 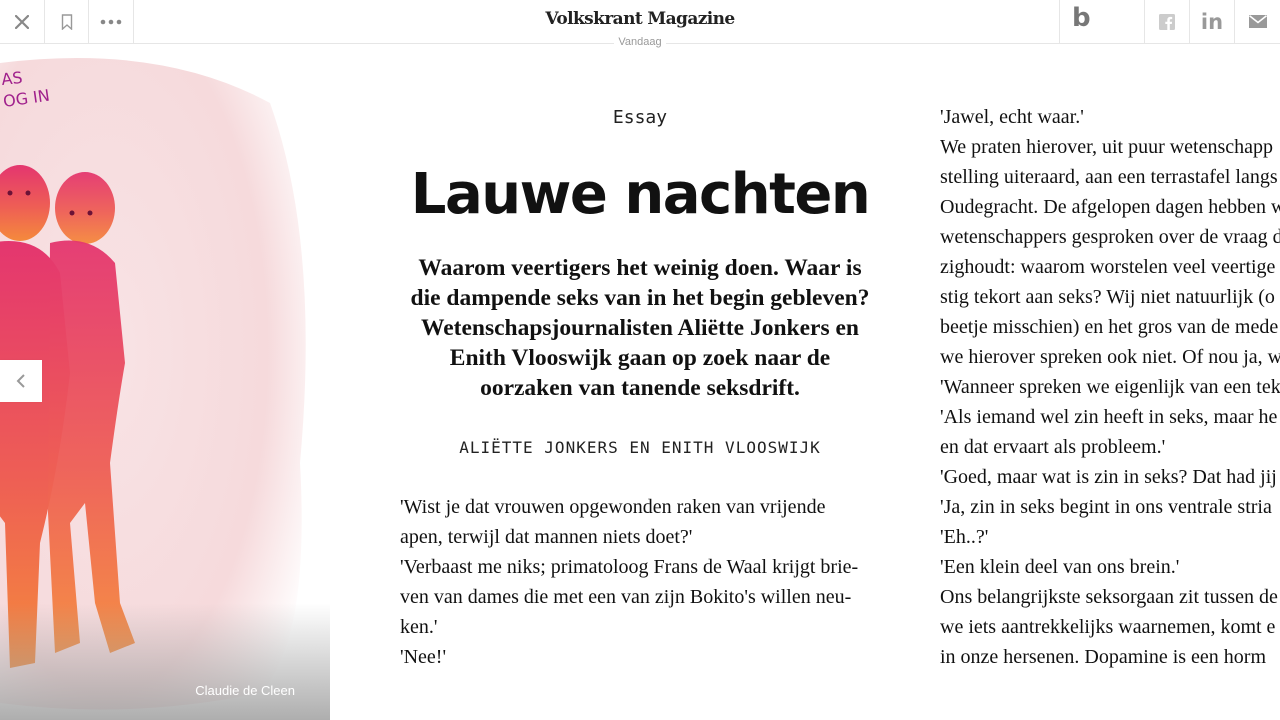 I want to click on body-line: Oudegracht. De afgelopen dagen hebben w, so click(x=1110, y=207).